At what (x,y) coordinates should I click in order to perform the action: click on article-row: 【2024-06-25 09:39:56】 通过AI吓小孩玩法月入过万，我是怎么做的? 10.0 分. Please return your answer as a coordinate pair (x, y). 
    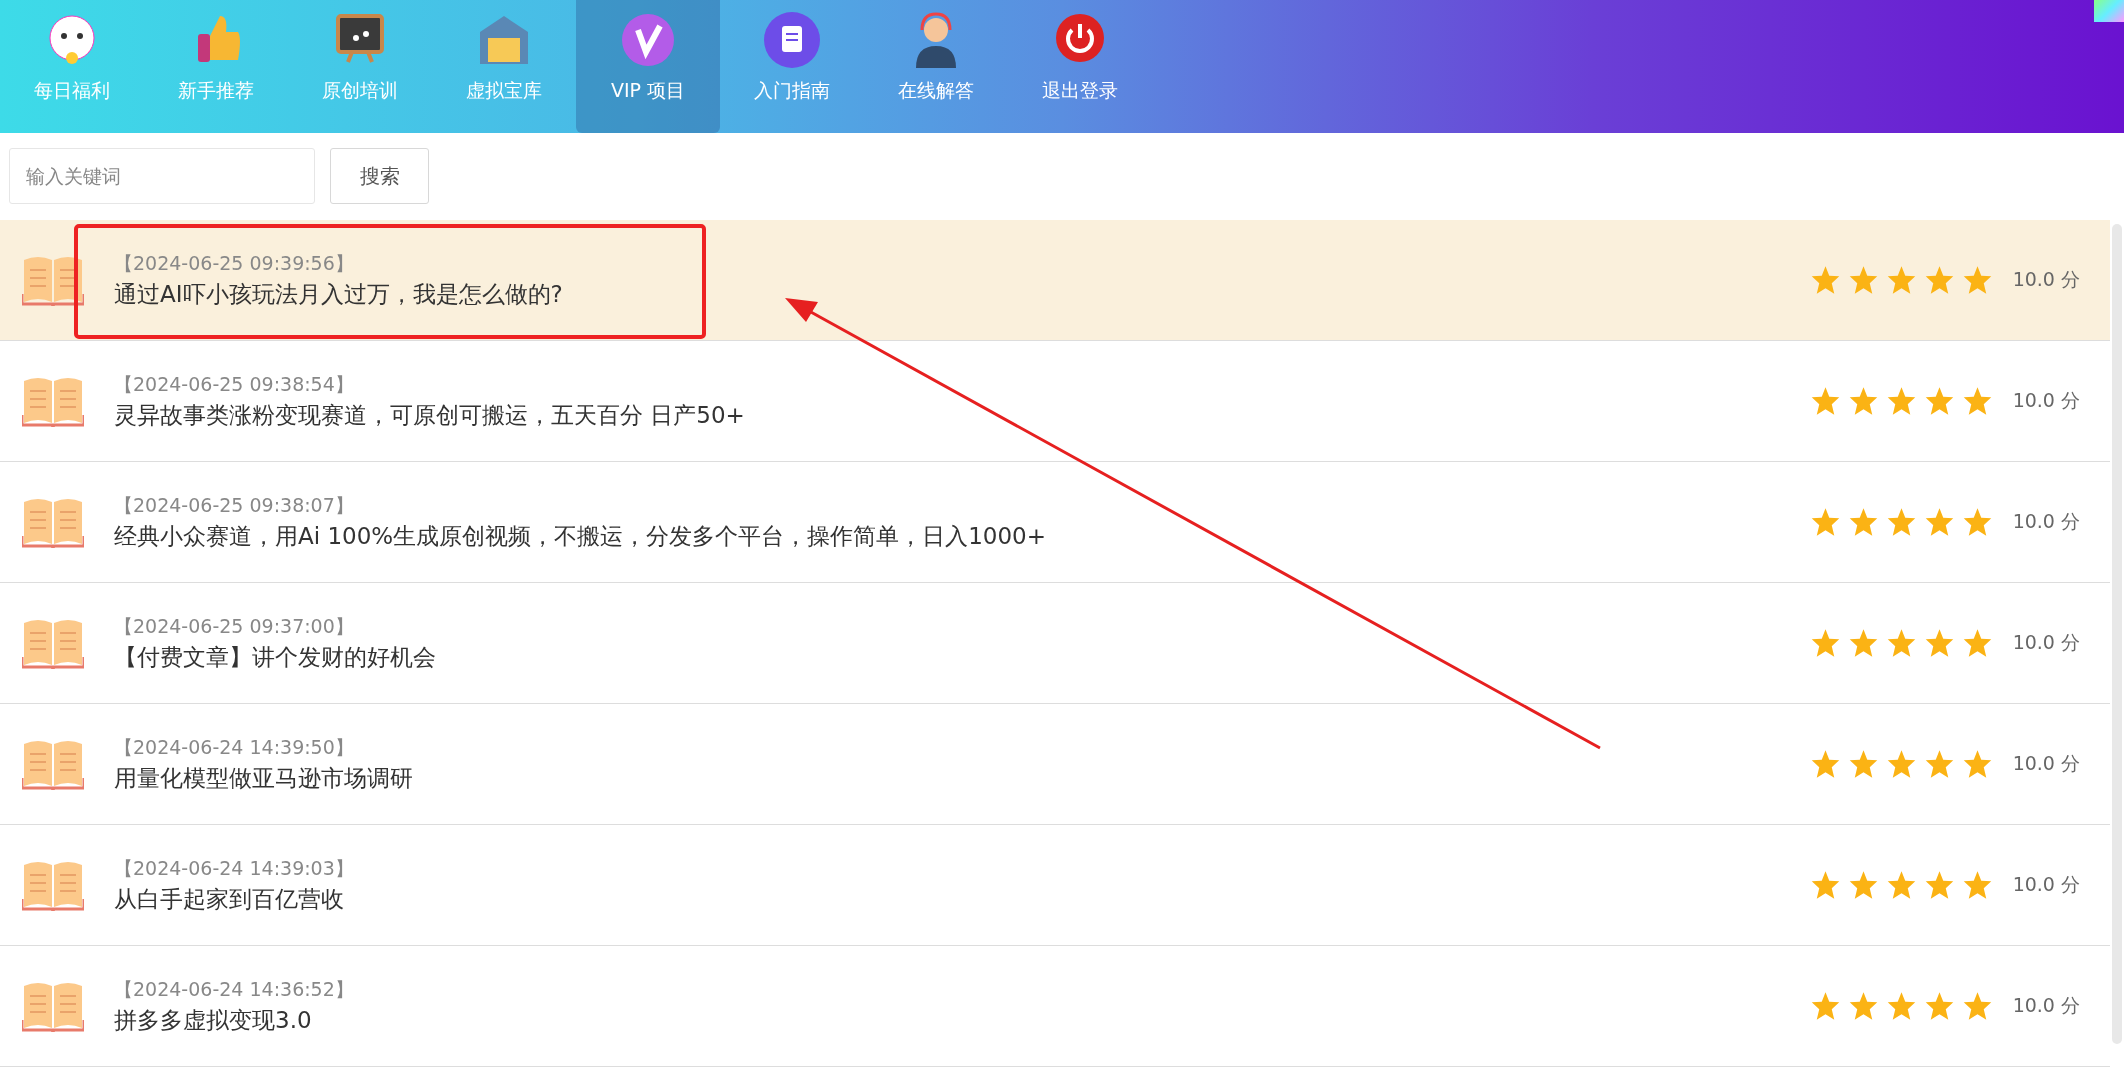
    Looking at the image, I should click on (1055, 280).